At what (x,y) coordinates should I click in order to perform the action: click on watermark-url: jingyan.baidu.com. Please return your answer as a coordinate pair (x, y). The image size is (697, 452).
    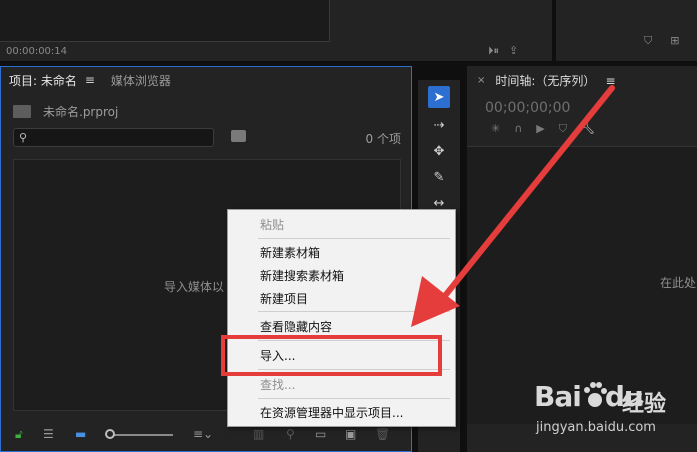
    Looking at the image, I should click on (596, 427).